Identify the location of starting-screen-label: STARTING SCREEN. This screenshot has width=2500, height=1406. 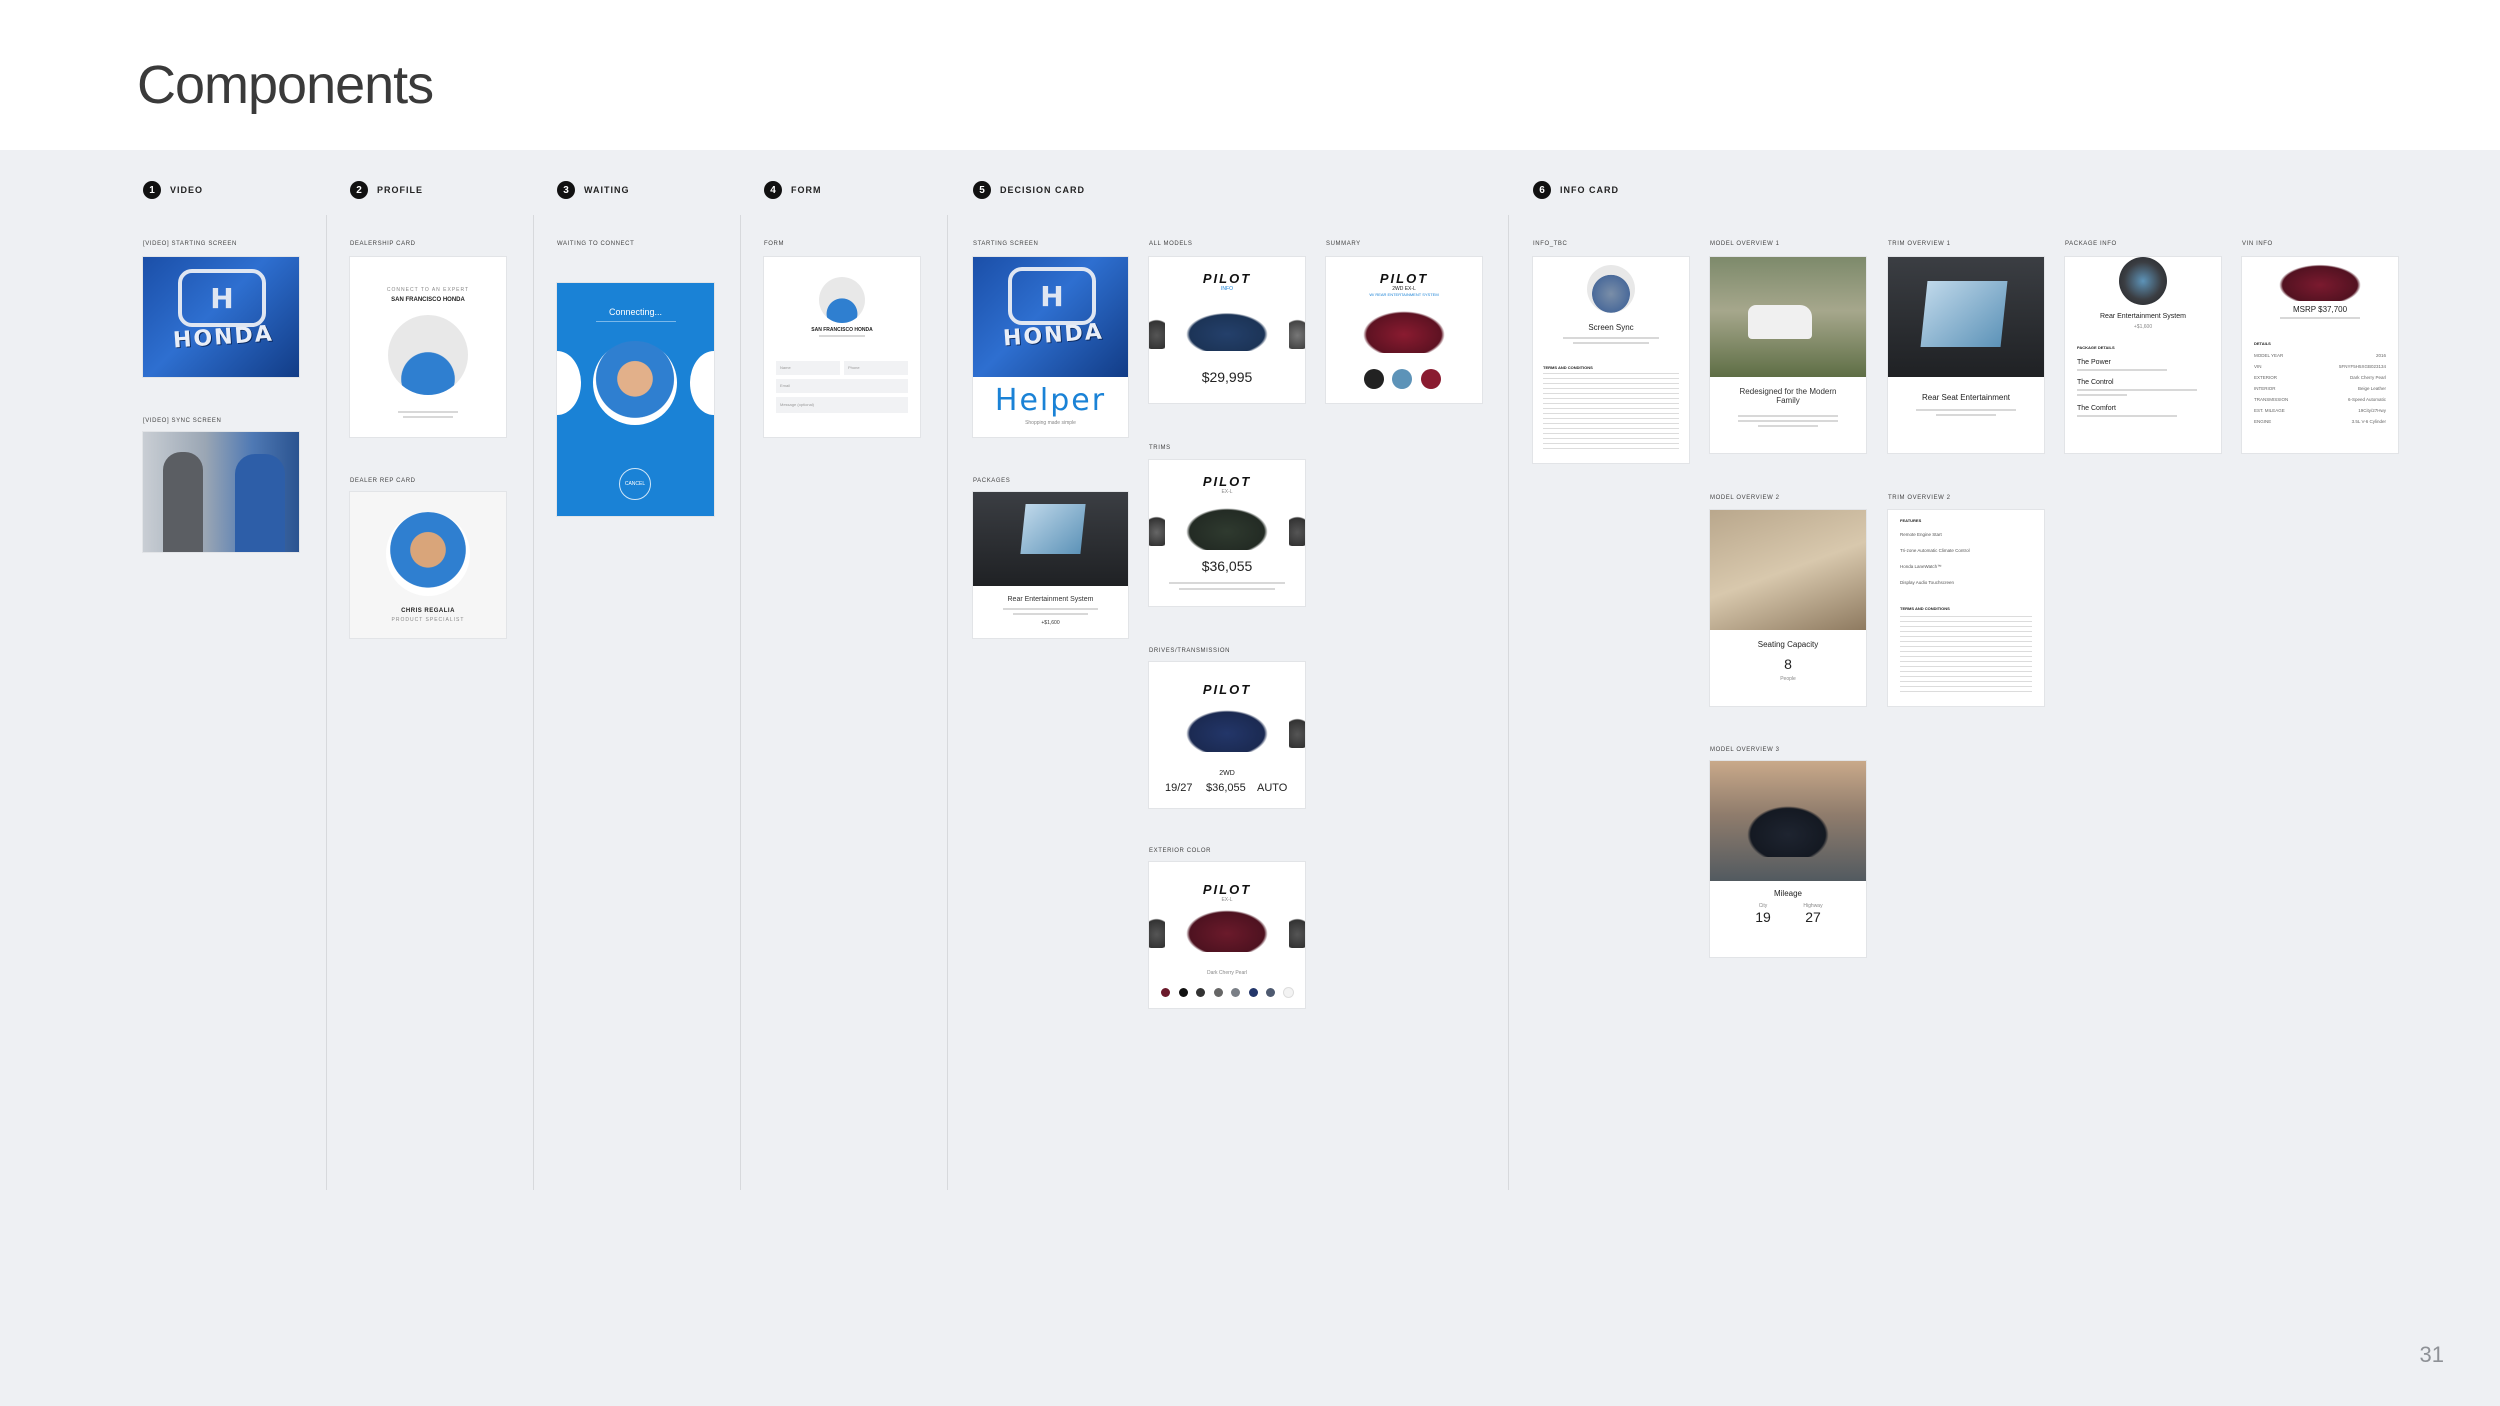
(1006, 244).